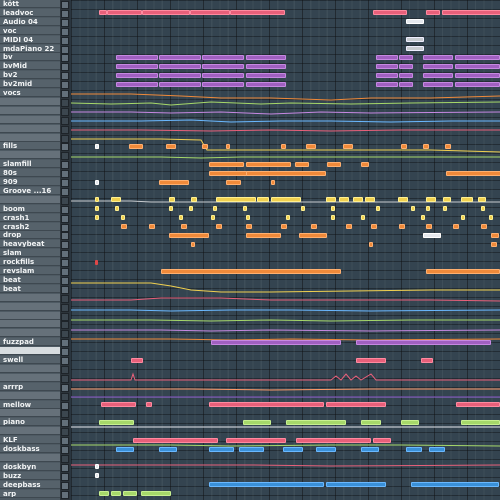 Image resolution: width=500 pixels, height=500 pixels. I want to click on track-header, so click(30, 351).